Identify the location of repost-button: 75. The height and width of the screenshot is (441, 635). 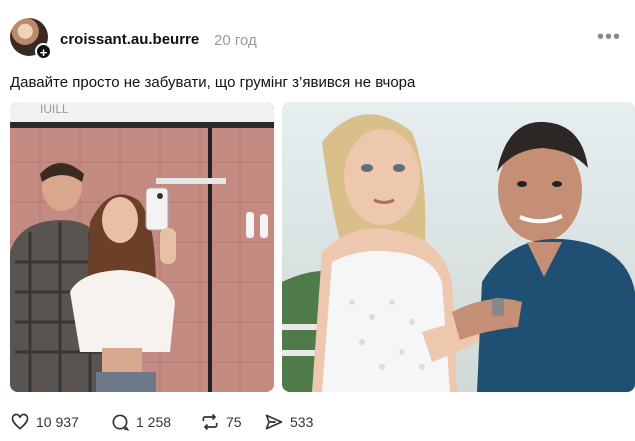
(221, 422).